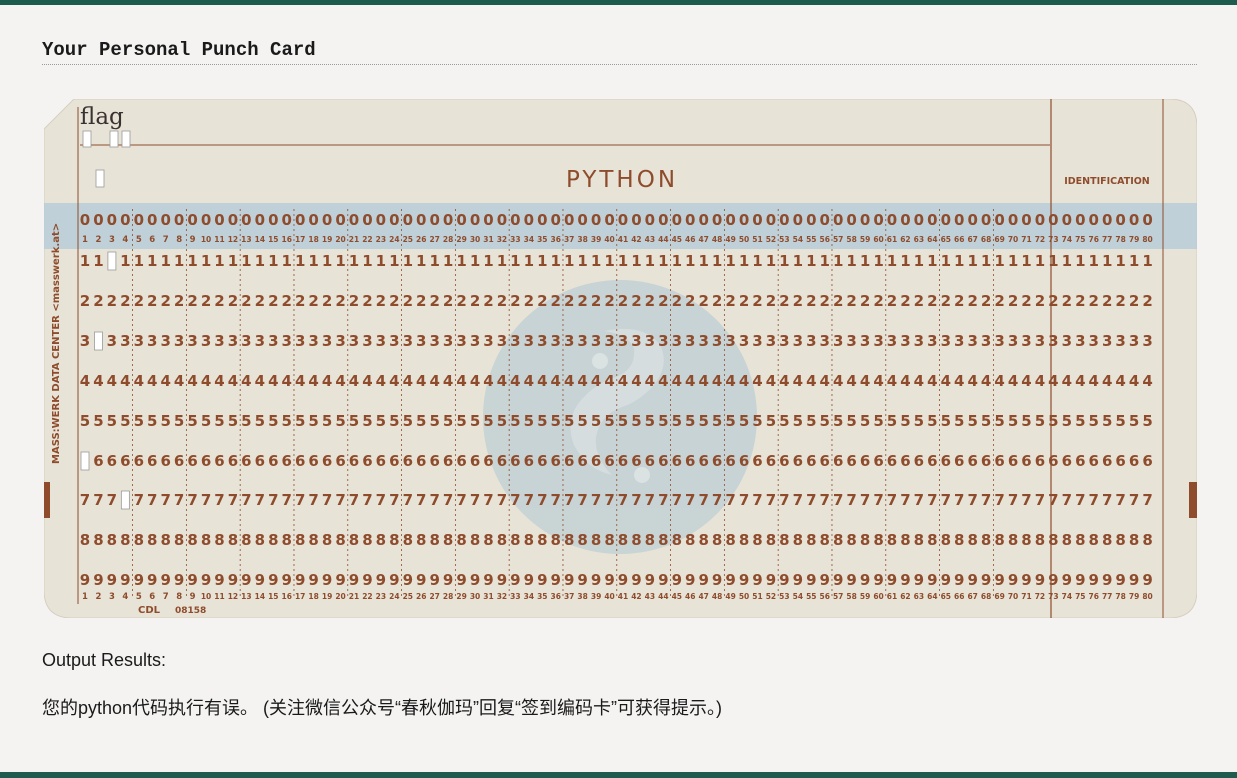  What do you see at coordinates (152, 240) in the screenshot?
I see `column-number-top: 6` at bounding box center [152, 240].